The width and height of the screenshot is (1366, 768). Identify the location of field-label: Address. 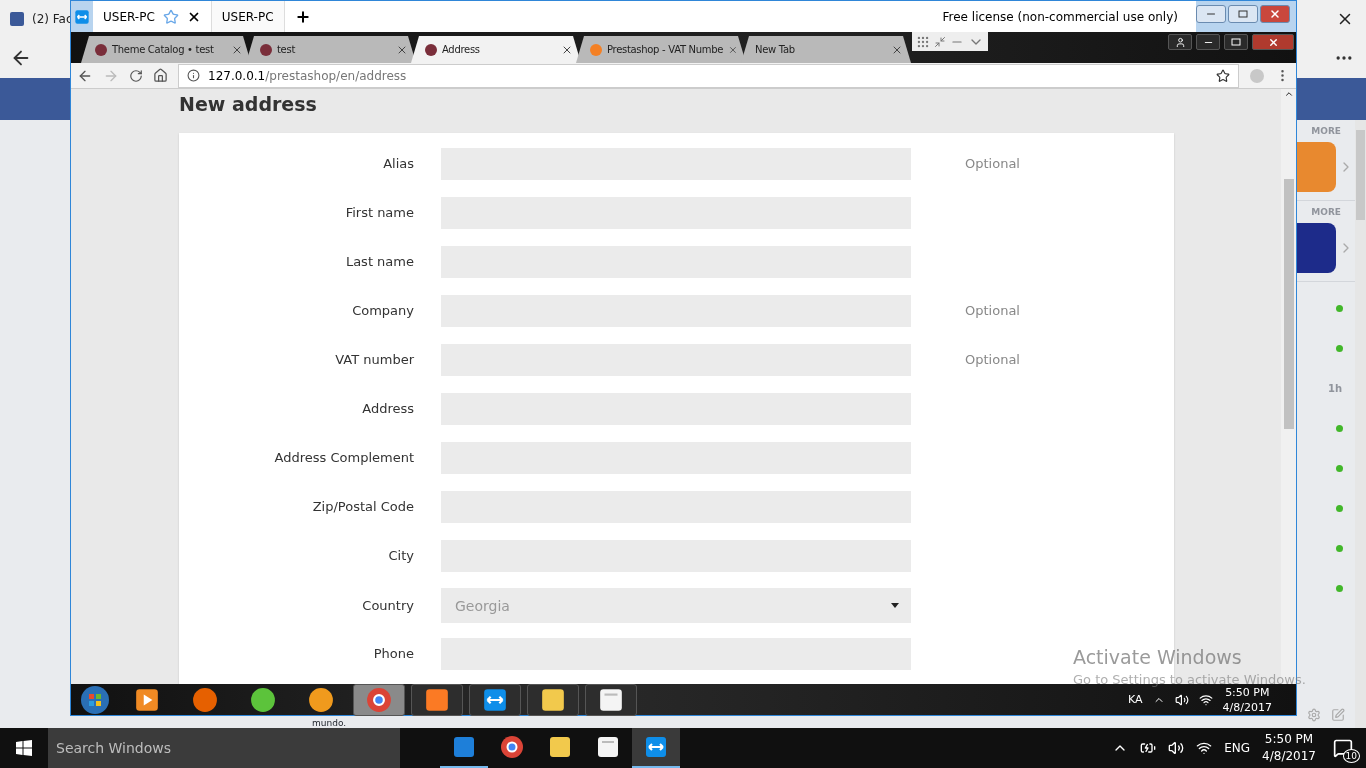
(387, 408).